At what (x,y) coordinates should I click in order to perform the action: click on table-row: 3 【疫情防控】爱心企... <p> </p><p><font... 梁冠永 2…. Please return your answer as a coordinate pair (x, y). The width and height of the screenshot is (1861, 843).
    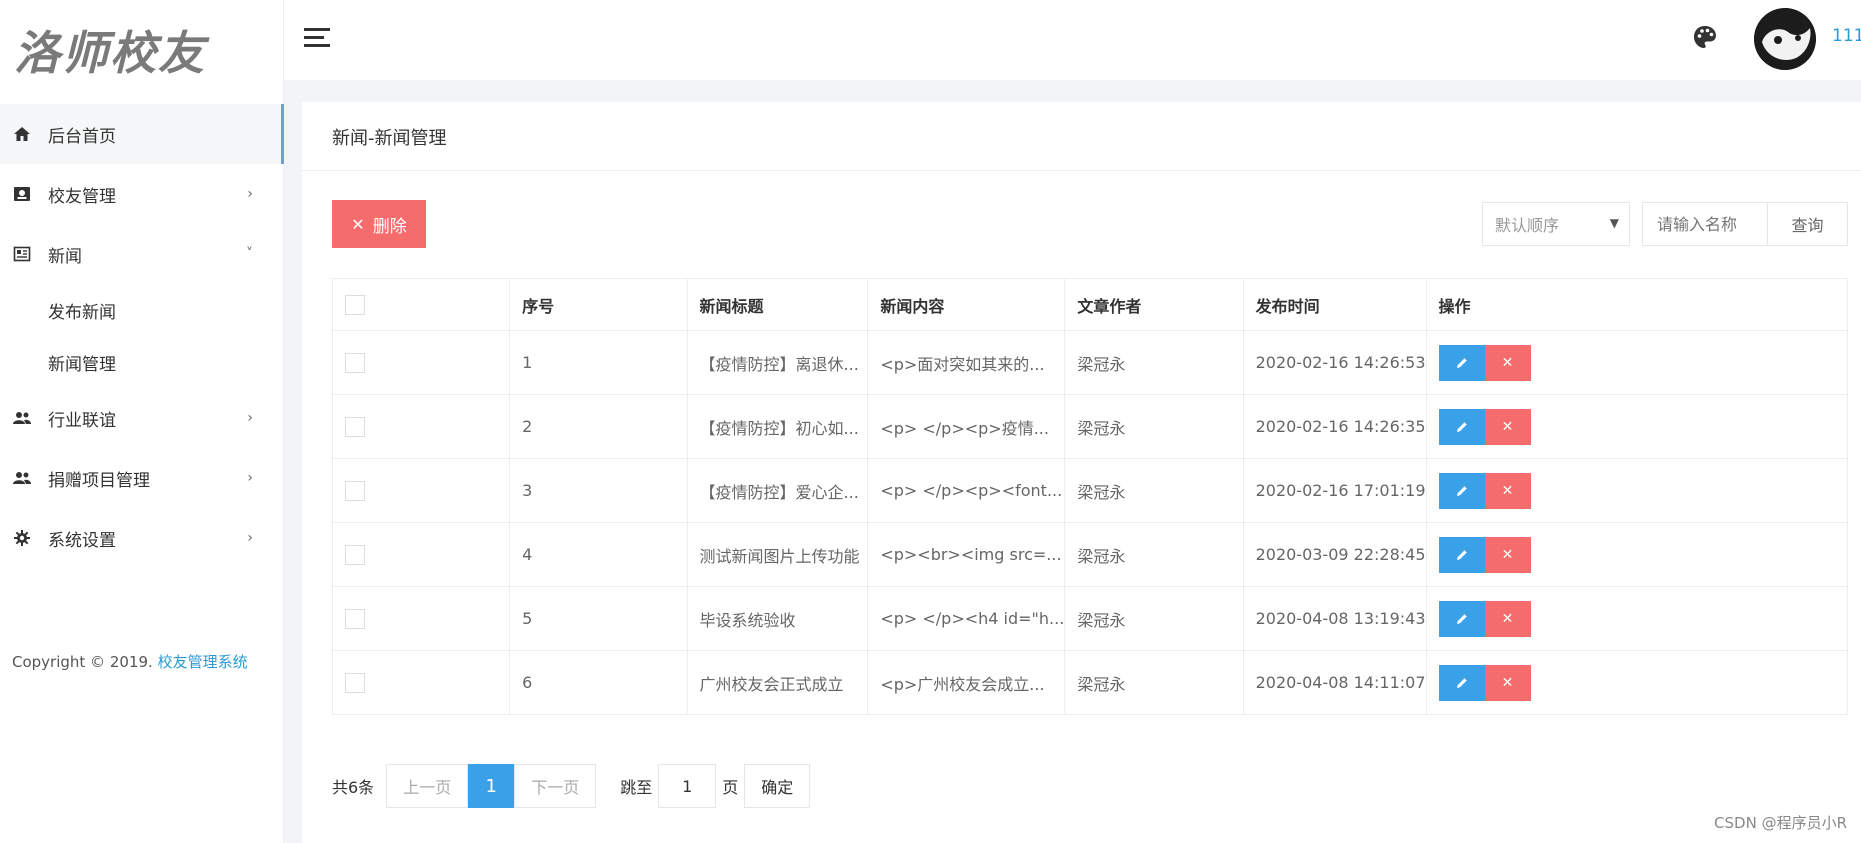
    Looking at the image, I should click on (1090, 490).